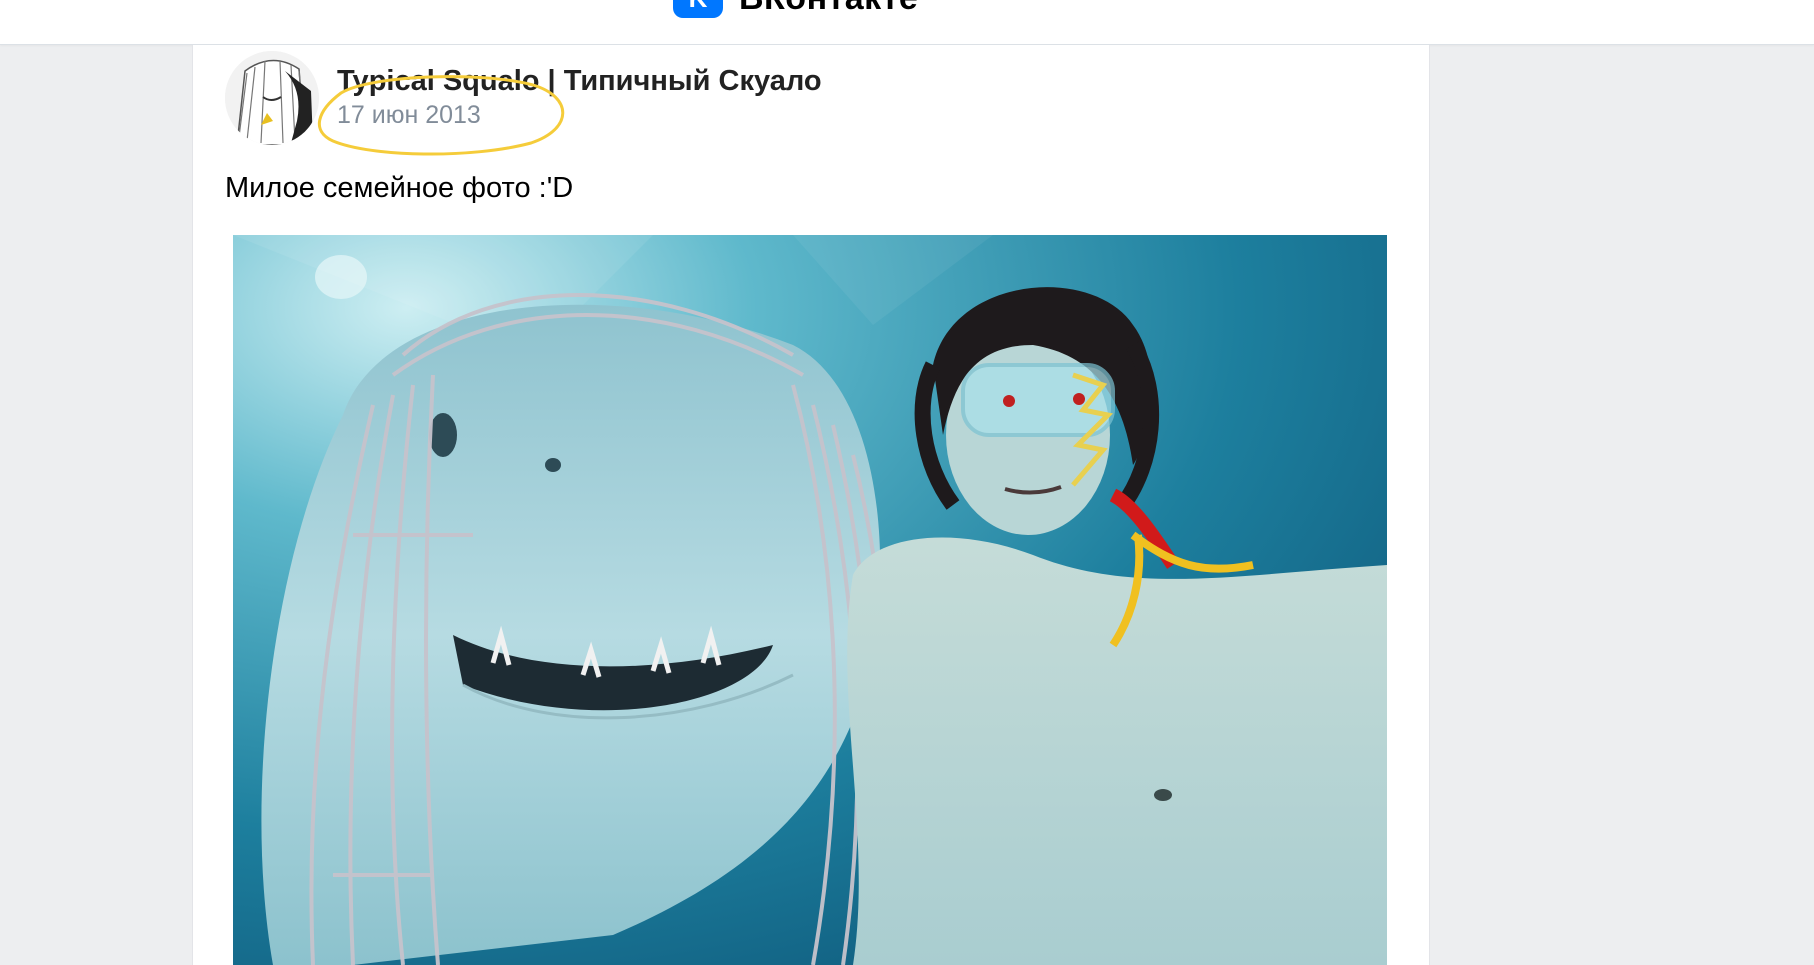 Image resolution: width=1814 pixels, height=965 pixels. I want to click on vk-brand: K ВКонтакте, so click(795, 9).